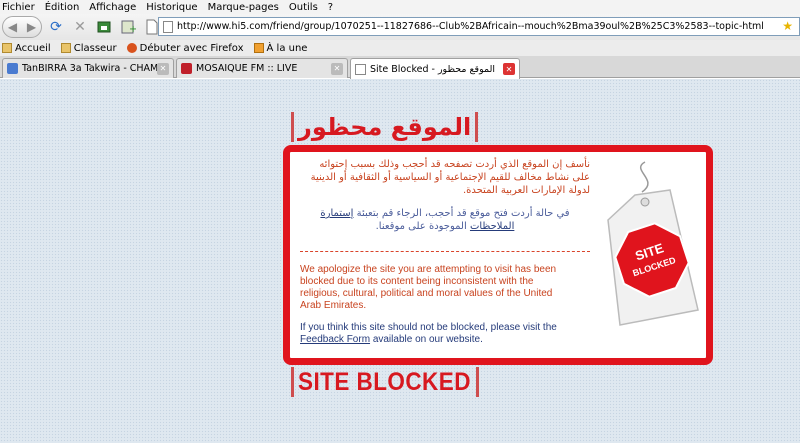  I want to click on tag-string, so click(644, 177).